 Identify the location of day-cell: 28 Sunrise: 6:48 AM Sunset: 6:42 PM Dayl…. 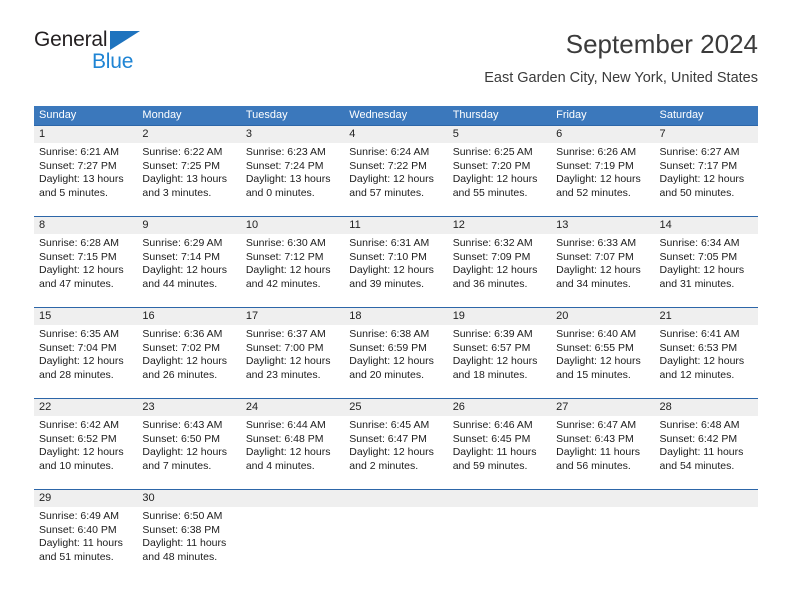
(706, 444).